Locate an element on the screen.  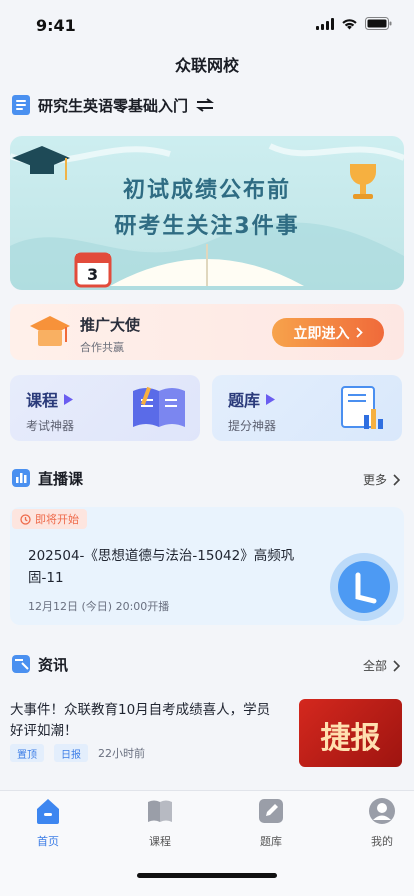
live-course-time: 12月12日 (今日) 20:00开播 is located at coordinates (99, 606).